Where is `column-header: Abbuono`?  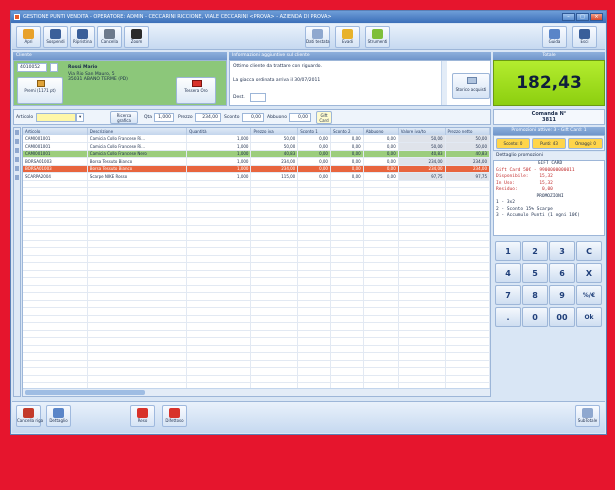
column-header: Abbuono is located at coordinates (381, 131).